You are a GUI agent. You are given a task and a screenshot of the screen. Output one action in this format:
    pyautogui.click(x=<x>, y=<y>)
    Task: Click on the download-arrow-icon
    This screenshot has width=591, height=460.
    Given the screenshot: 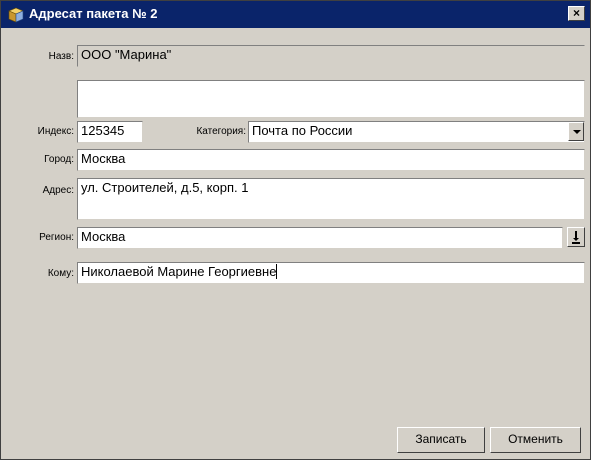 What is the action you would take?
    pyautogui.click(x=576, y=237)
    